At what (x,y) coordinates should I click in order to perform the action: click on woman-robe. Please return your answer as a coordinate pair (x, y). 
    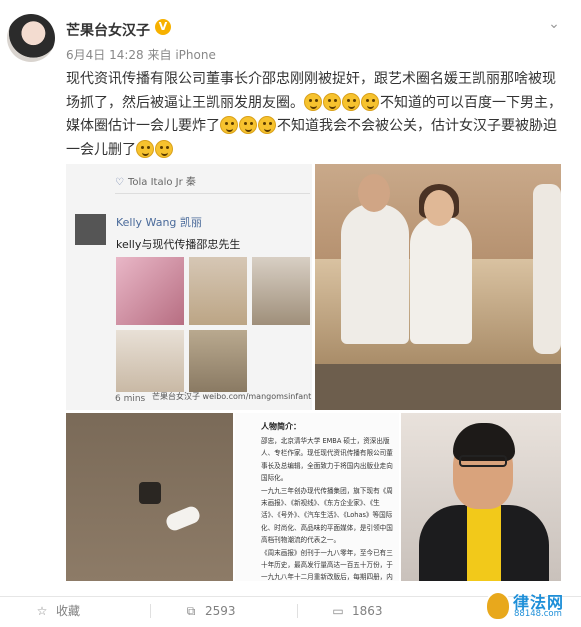
    Looking at the image, I should click on (441, 280).